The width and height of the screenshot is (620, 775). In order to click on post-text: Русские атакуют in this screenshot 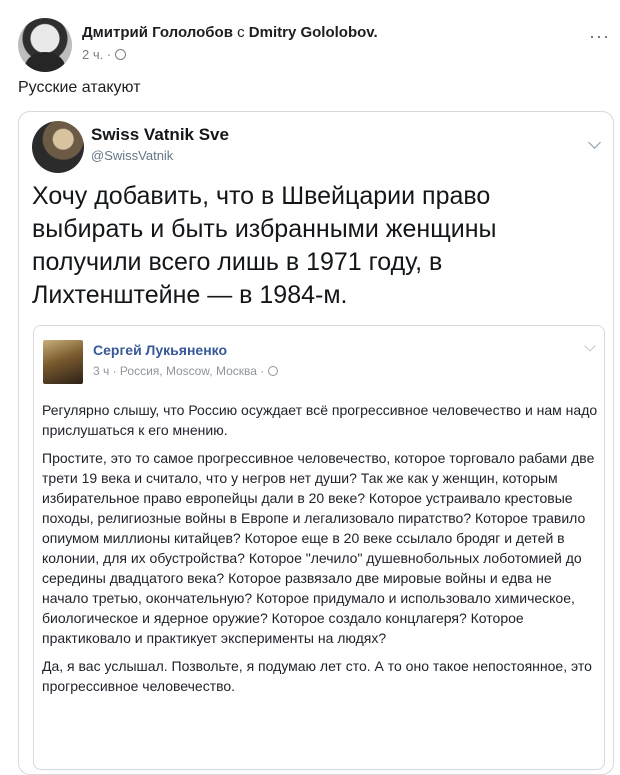, I will do `click(79, 87)`.